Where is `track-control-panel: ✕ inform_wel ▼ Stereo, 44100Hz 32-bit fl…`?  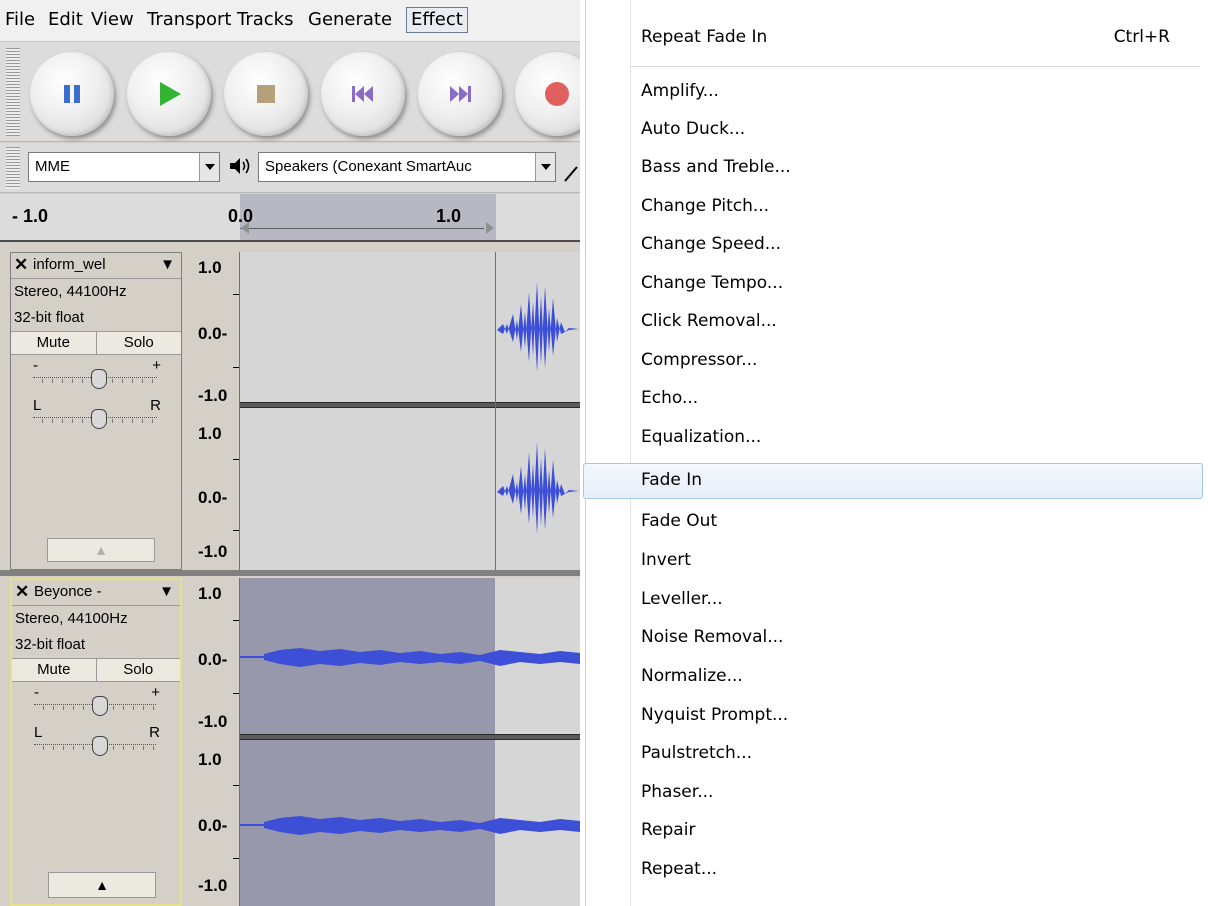
track-control-panel: ✕ inform_wel ▼ Stereo, 44100Hz 32-bit fl… is located at coordinates (96, 411).